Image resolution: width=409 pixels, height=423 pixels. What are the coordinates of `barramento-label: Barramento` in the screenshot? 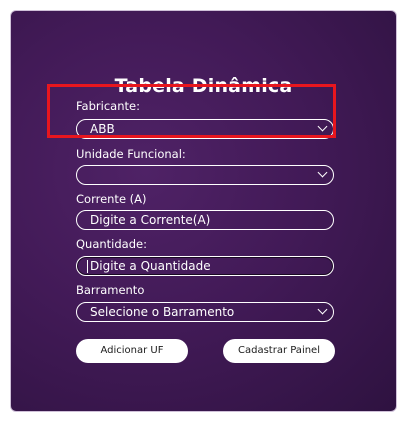 It's located at (110, 290).